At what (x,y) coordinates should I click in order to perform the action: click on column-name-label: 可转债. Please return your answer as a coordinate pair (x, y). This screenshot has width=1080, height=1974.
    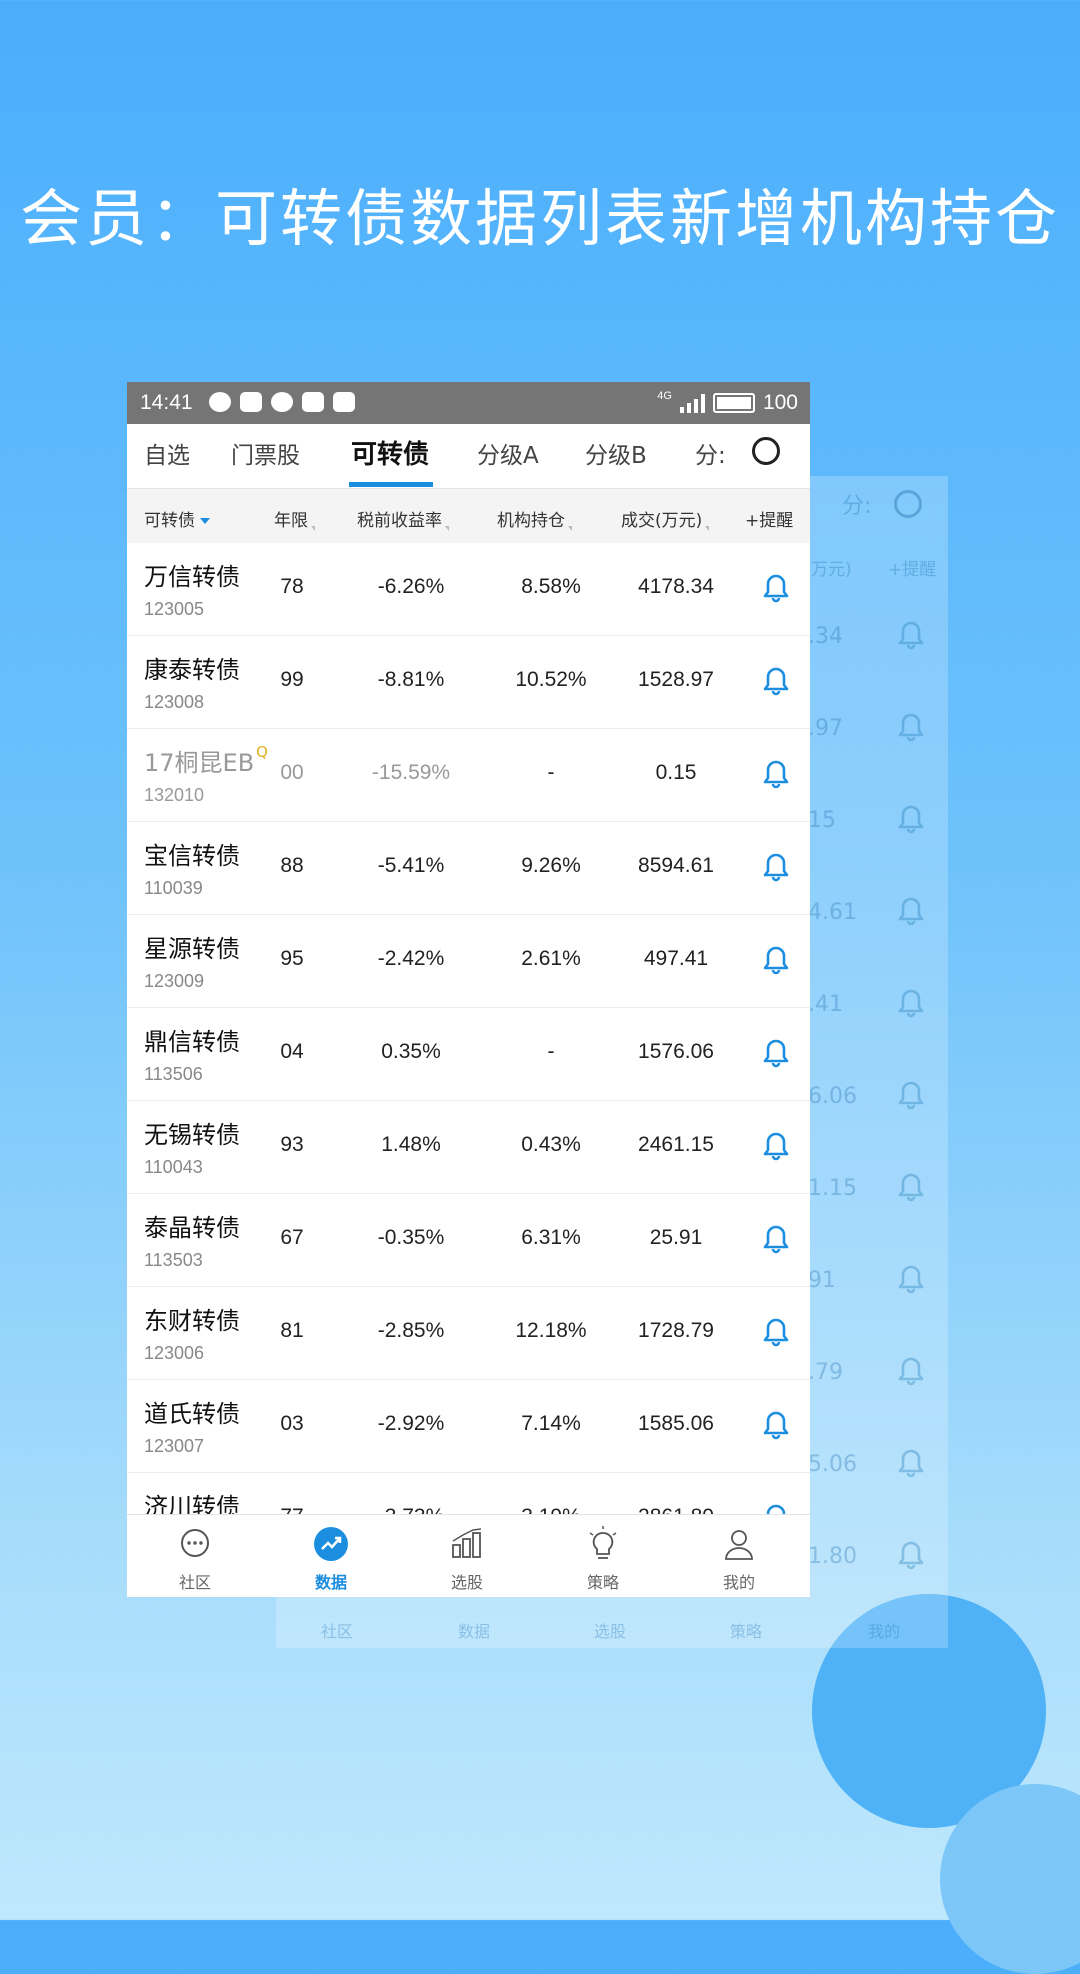
    Looking at the image, I should click on (169, 521).